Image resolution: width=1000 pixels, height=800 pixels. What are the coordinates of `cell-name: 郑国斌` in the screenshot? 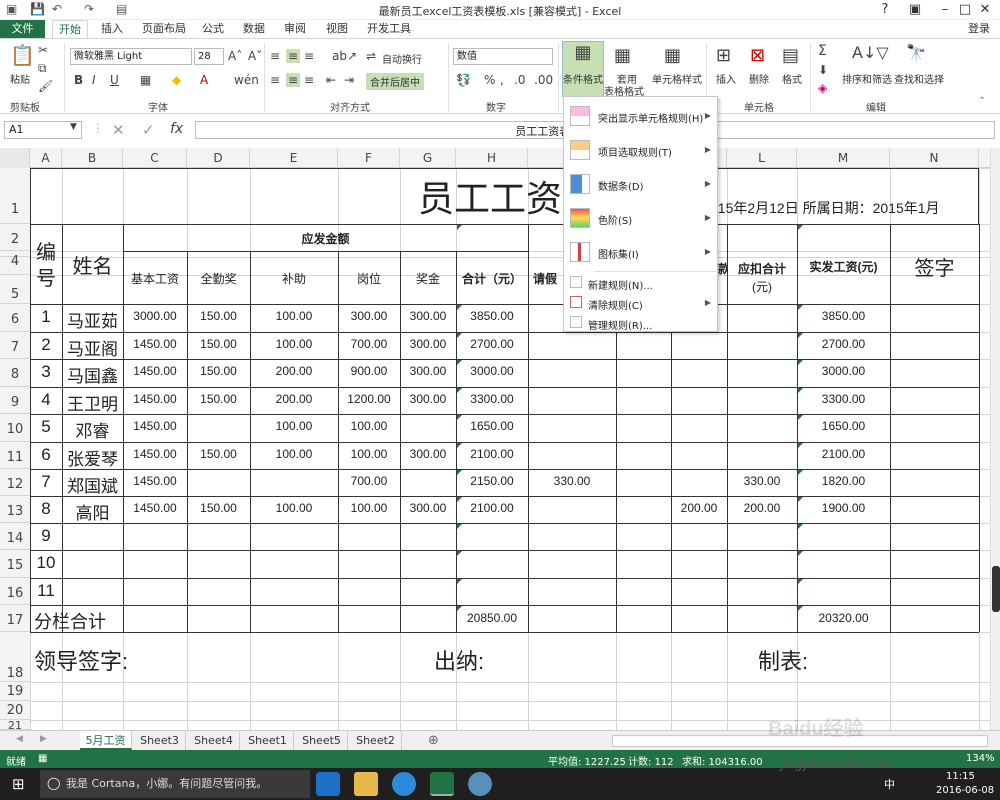 It's located at (92, 484).